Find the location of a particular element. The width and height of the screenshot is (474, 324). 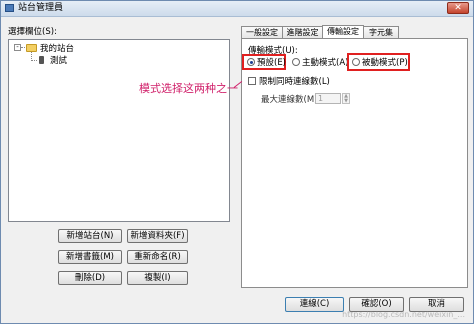

app-icon is located at coordinates (9, 8).